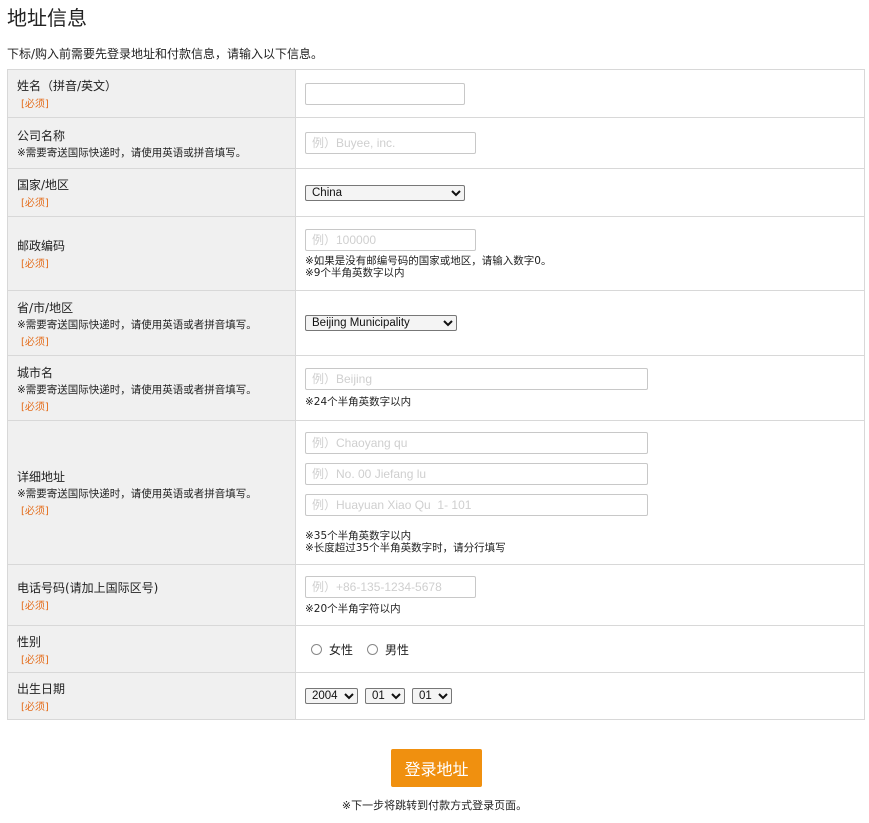 The width and height of the screenshot is (869, 823). What do you see at coordinates (381, 323) in the screenshot?
I see `province-select: Beijing Municipality` at bounding box center [381, 323].